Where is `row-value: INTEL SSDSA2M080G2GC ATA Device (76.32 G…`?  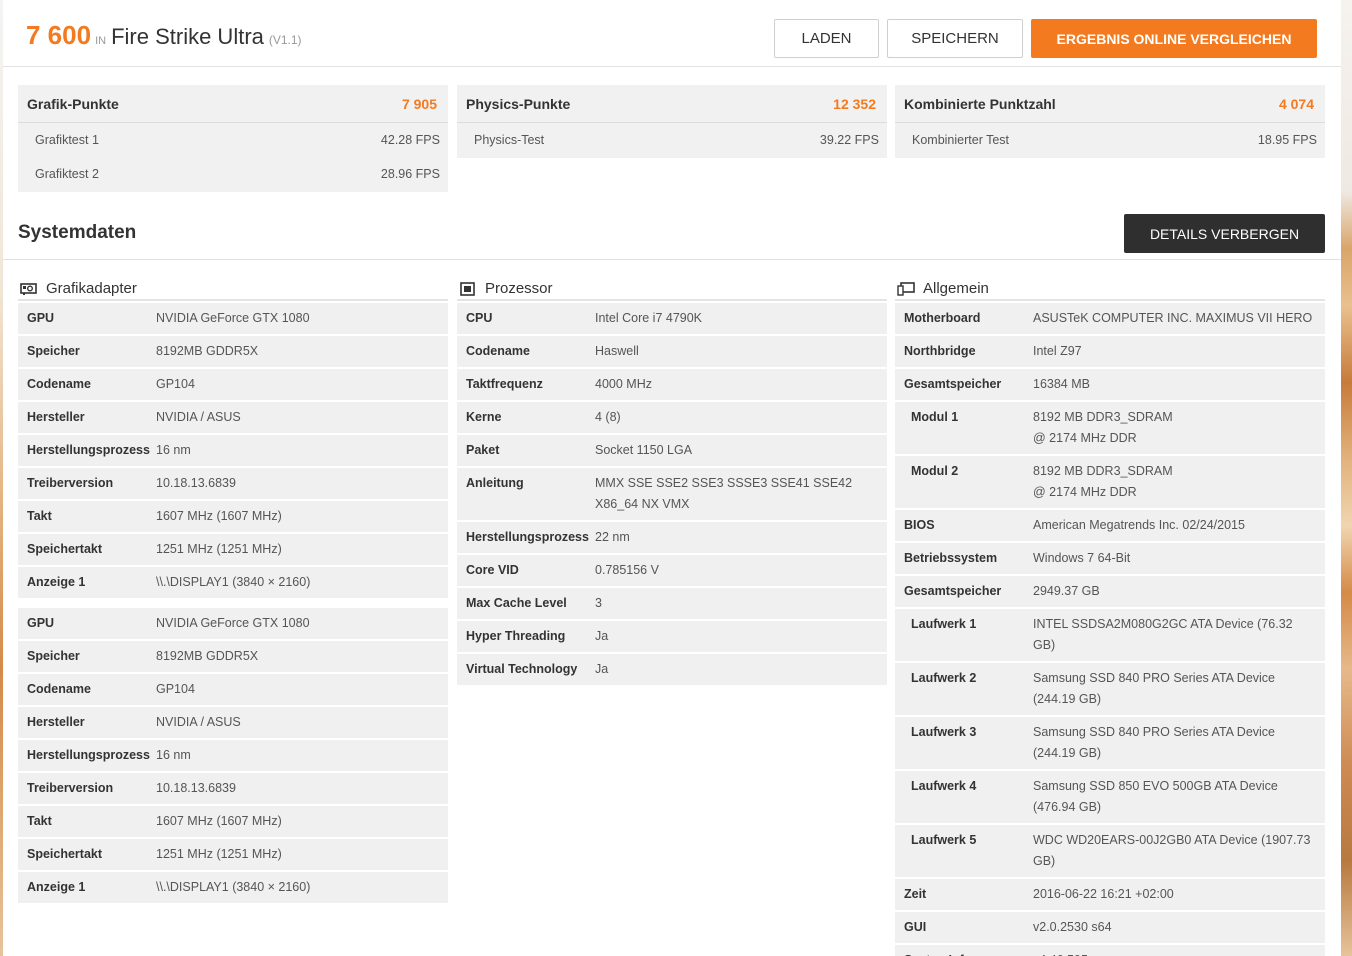 row-value: INTEL SSDSA2M080G2GC ATA Device (76.32 G… is located at coordinates (1163, 634).